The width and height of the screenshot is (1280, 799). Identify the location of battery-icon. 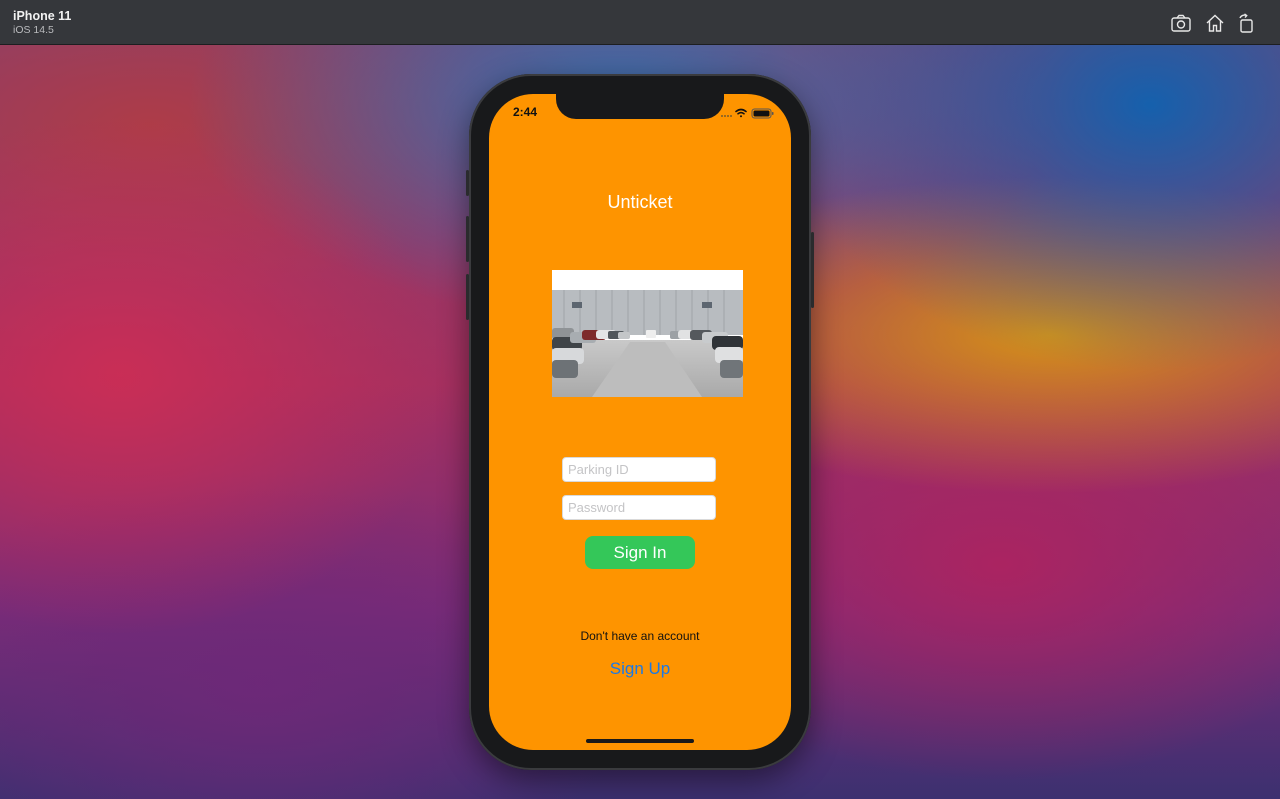
(762, 113).